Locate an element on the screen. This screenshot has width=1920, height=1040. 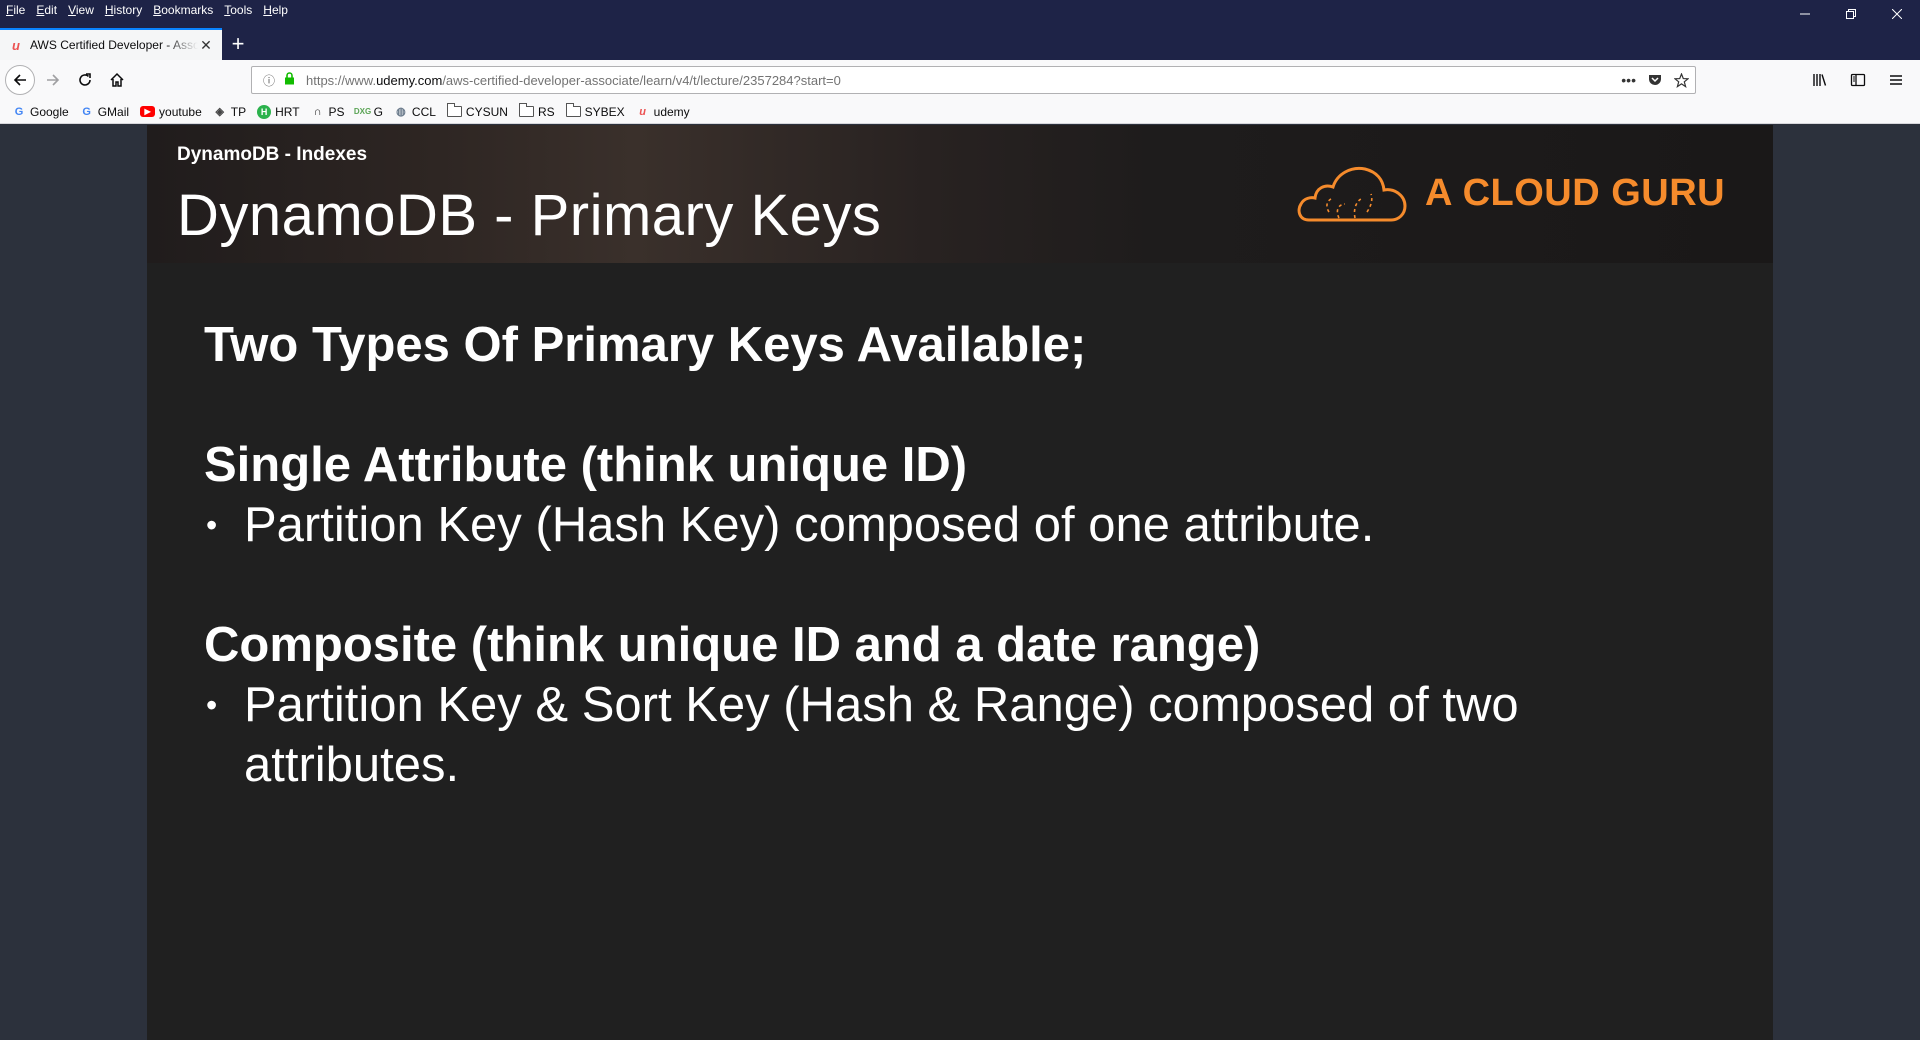
a-cloud-guru-logo: A CLOUD GURU is located at coordinates (1510, 193).